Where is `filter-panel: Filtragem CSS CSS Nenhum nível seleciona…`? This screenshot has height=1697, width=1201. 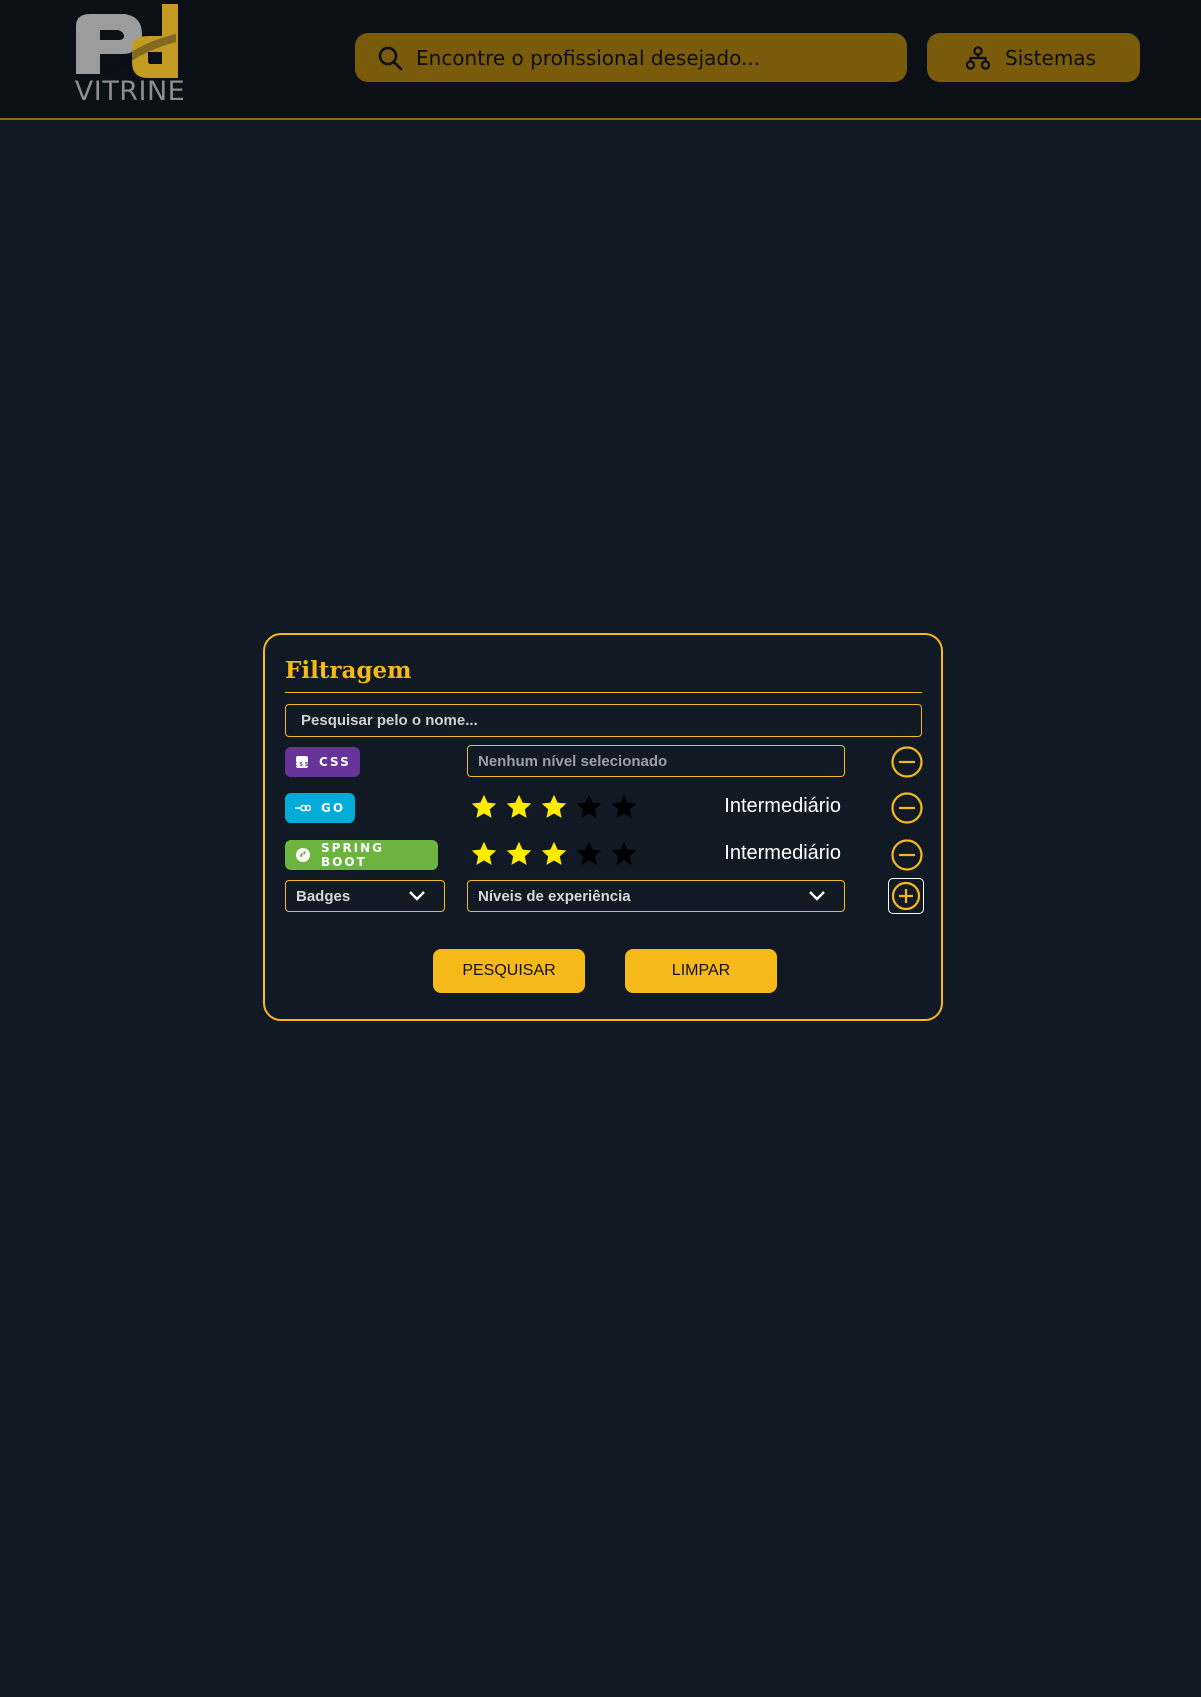
filter-panel: Filtragem CSS CSS Nenhum nível seleciona… is located at coordinates (603, 827).